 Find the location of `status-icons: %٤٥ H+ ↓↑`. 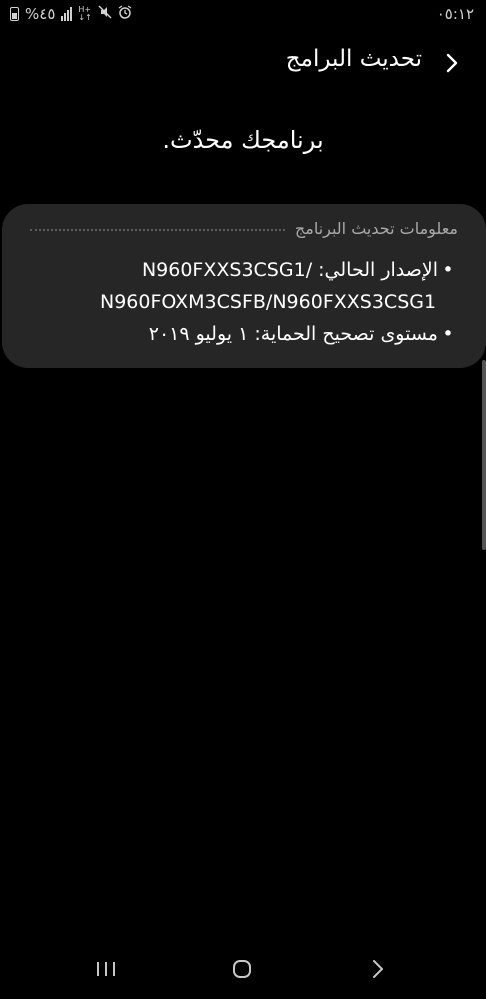

status-icons: %٤٥ H+ ↓↑ is located at coordinates (71, 14).